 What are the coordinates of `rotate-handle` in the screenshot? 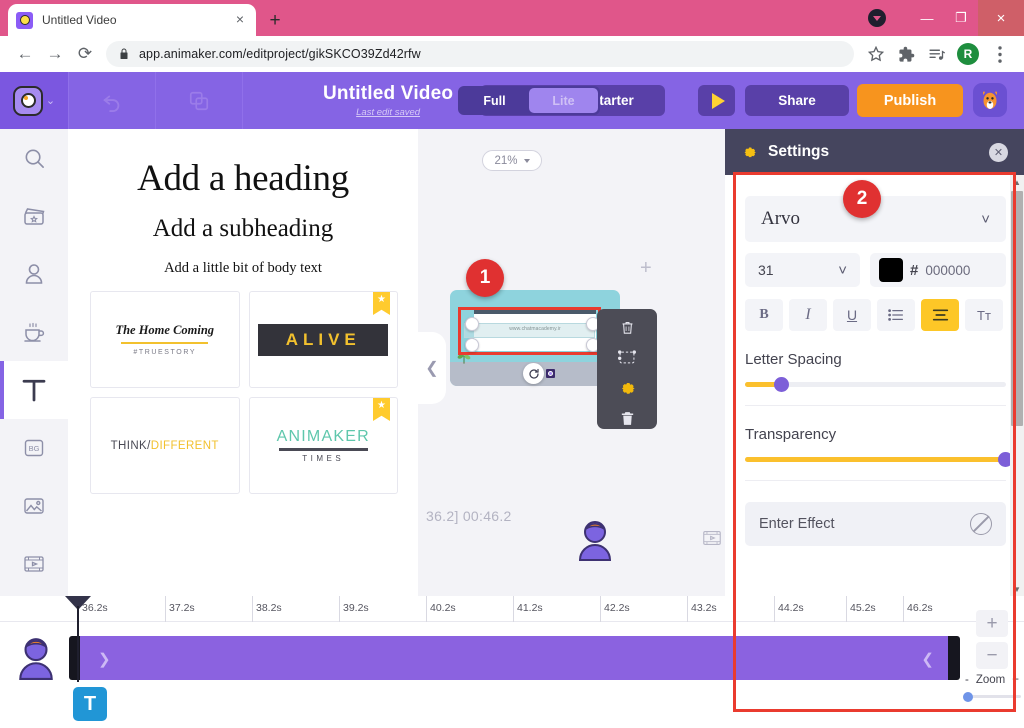 It's located at (533, 373).